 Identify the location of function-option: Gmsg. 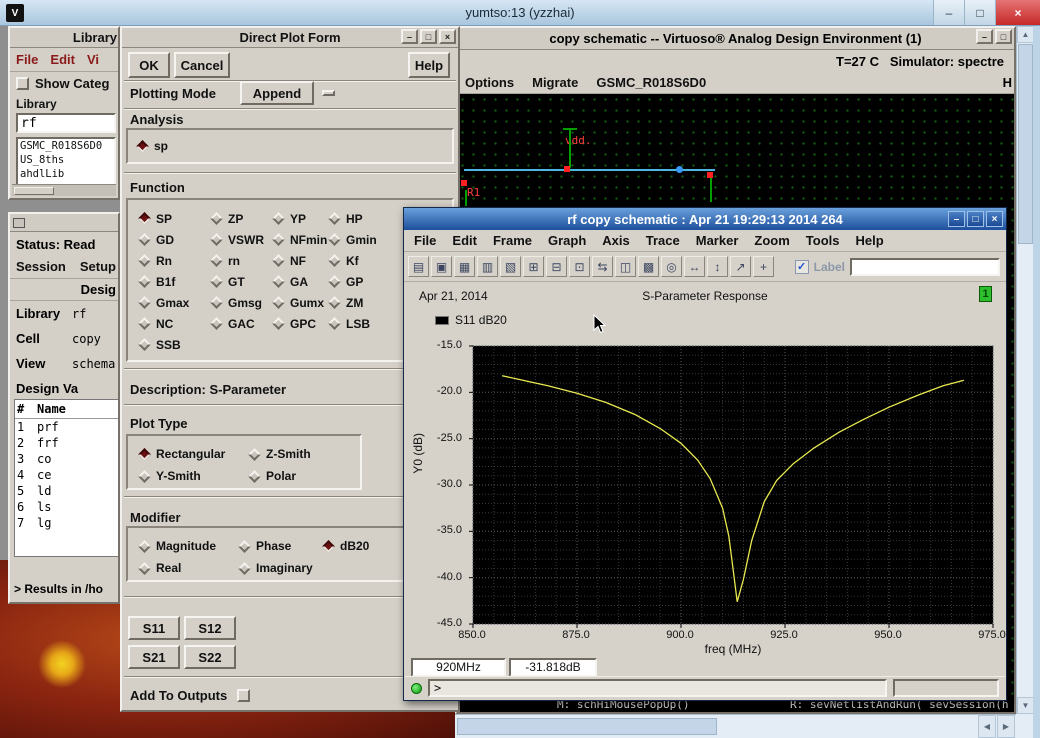
(242, 303).